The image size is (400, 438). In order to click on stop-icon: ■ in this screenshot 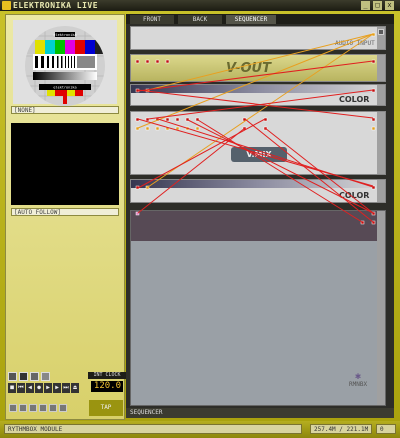, I will do `click(12, 388)`.